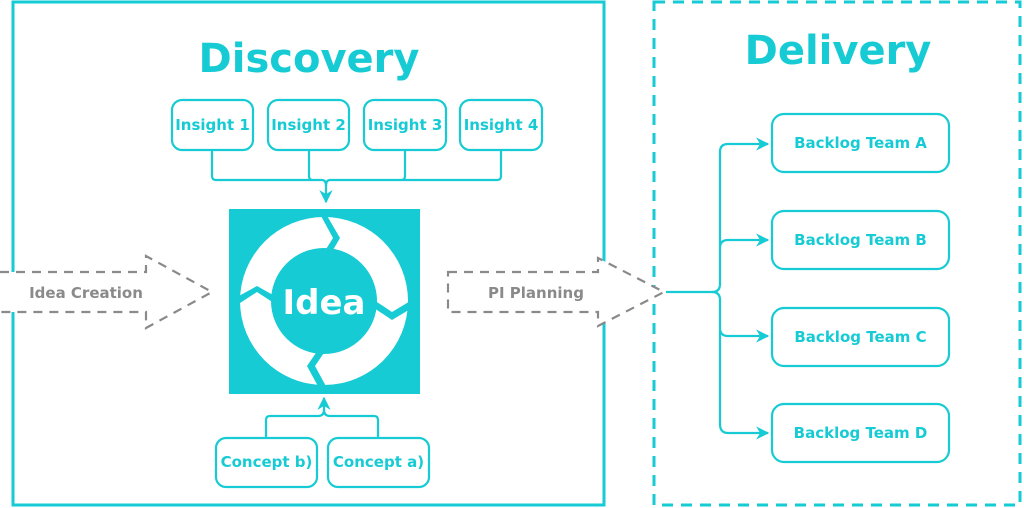 The height and width of the screenshot is (508, 1024). What do you see at coordinates (356, 166) in the screenshot?
I see `insight-connectors` at bounding box center [356, 166].